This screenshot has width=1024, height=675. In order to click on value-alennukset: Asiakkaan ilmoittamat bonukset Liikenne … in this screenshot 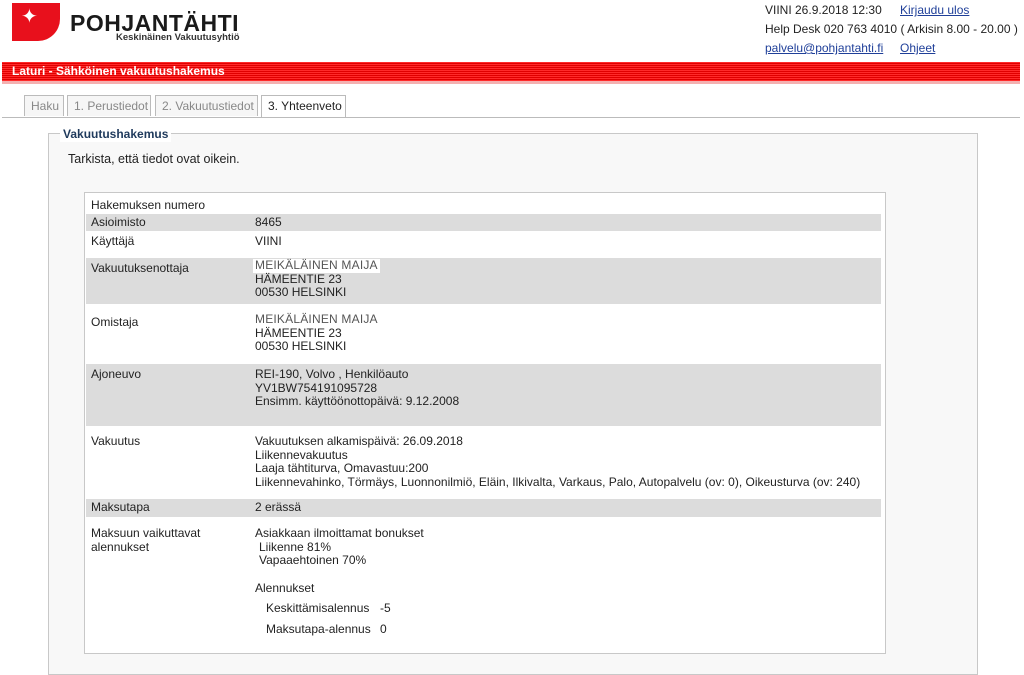, I will do `click(339, 581)`.